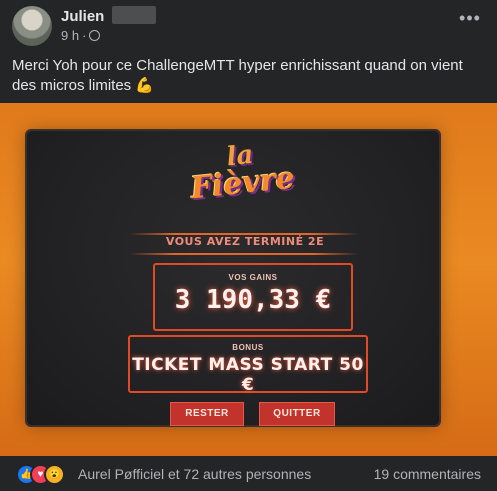 This screenshot has height=491, width=497. What do you see at coordinates (253, 300) in the screenshot?
I see `gains-value: 3 190,33 €` at bounding box center [253, 300].